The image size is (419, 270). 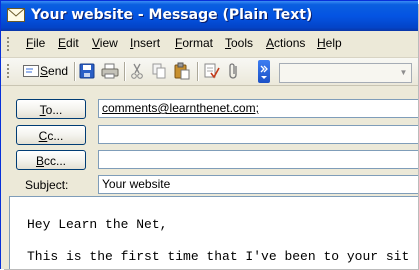 I want to click on window-title: Your website - Message (Plain Text), so click(x=172, y=15).